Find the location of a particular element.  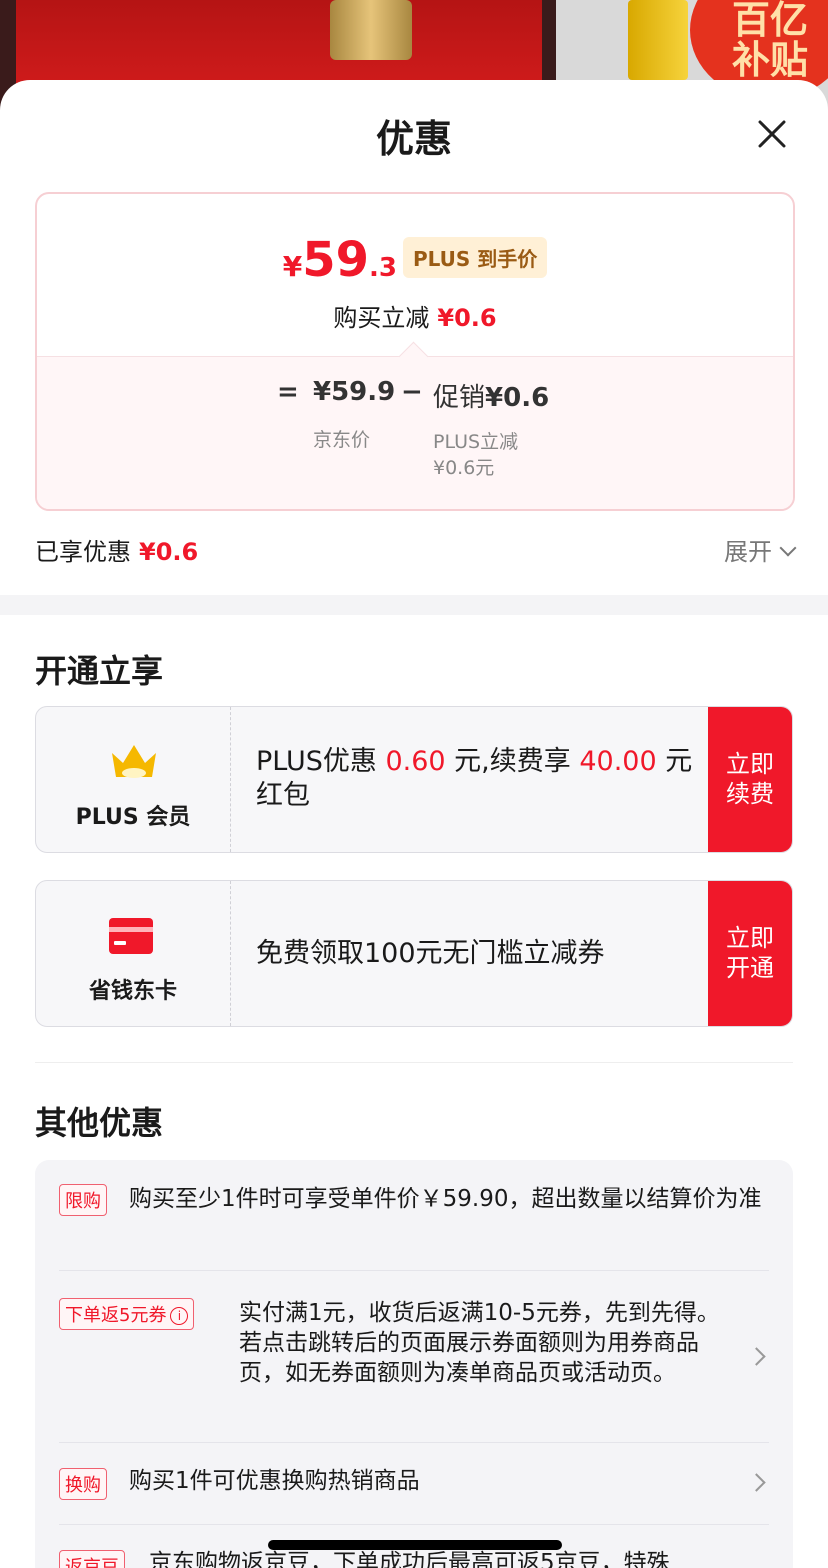

base-price: ¥59.9 is located at coordinates (354, 392).